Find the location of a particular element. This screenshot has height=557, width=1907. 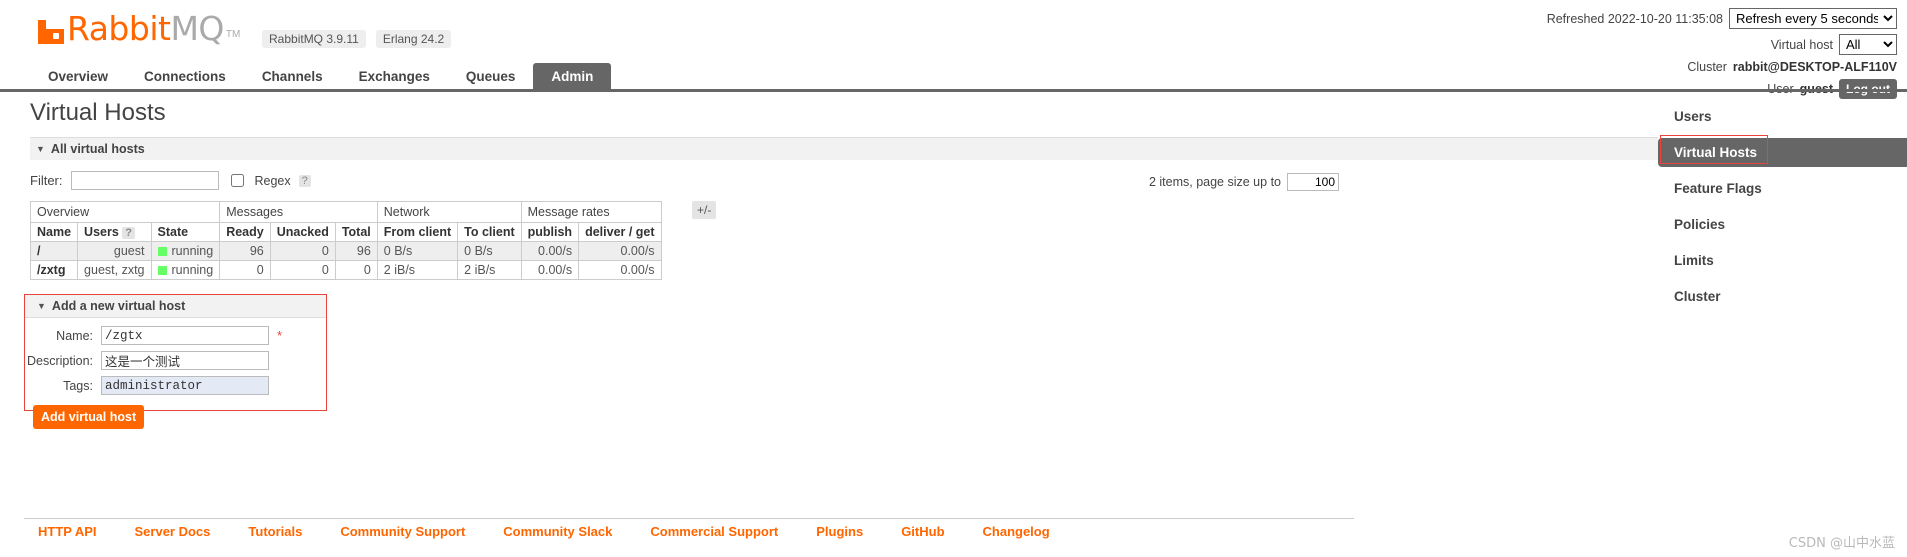

logo-trademark: TM is located at coordinates (233, 34).